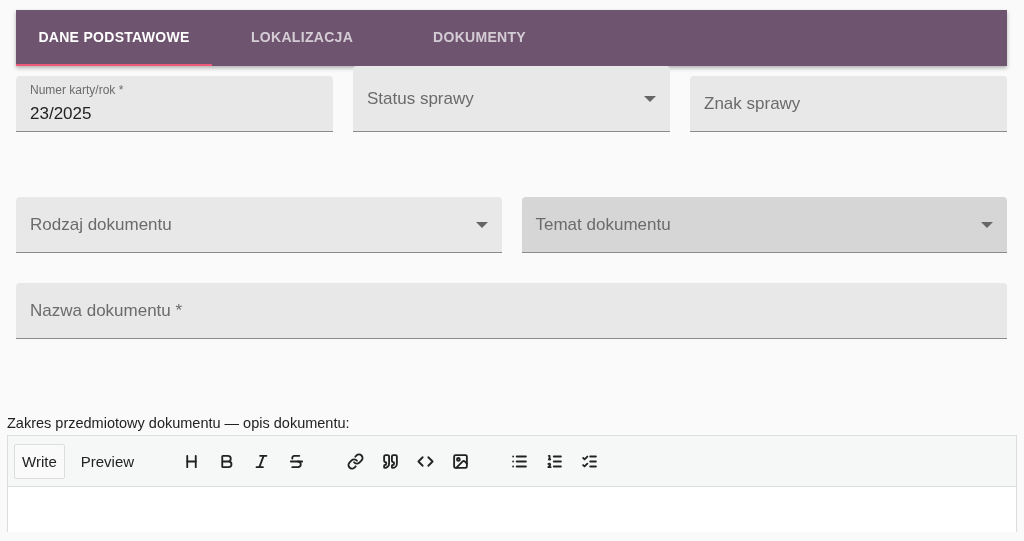 This screenshot has width=1024, height=541. What do you see at coordinates (107, 461) in the screenshot?
I see `mode-tab: Preview` at bounding box center [107, 461].